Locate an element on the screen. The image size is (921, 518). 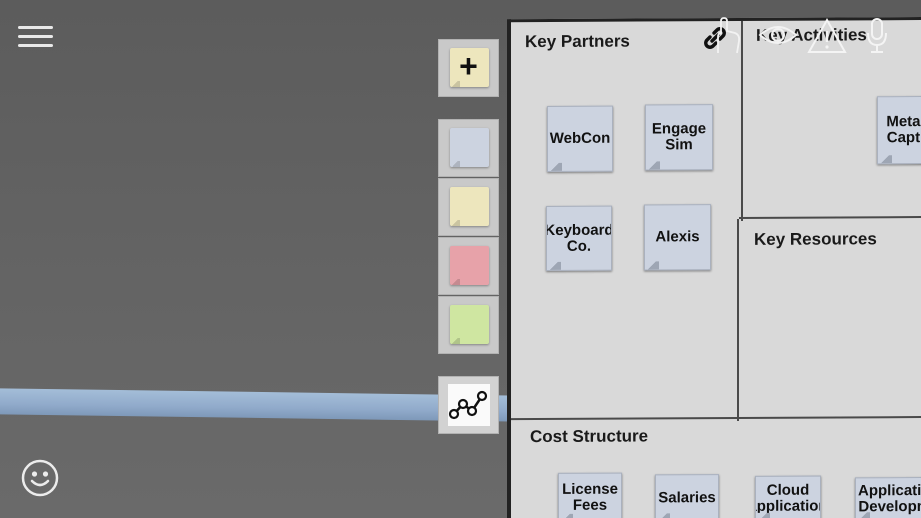
connect-notes-button is located at coordinates (468, 405).